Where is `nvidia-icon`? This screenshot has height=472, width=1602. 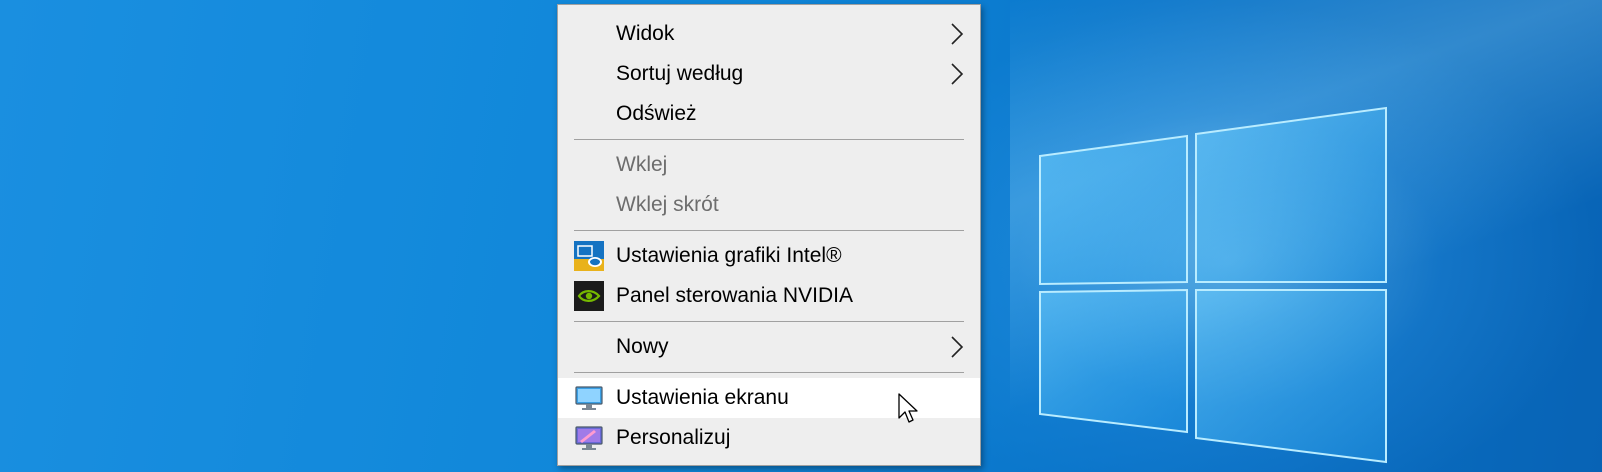 nvidia-icon is located at coordinates (589, 296).